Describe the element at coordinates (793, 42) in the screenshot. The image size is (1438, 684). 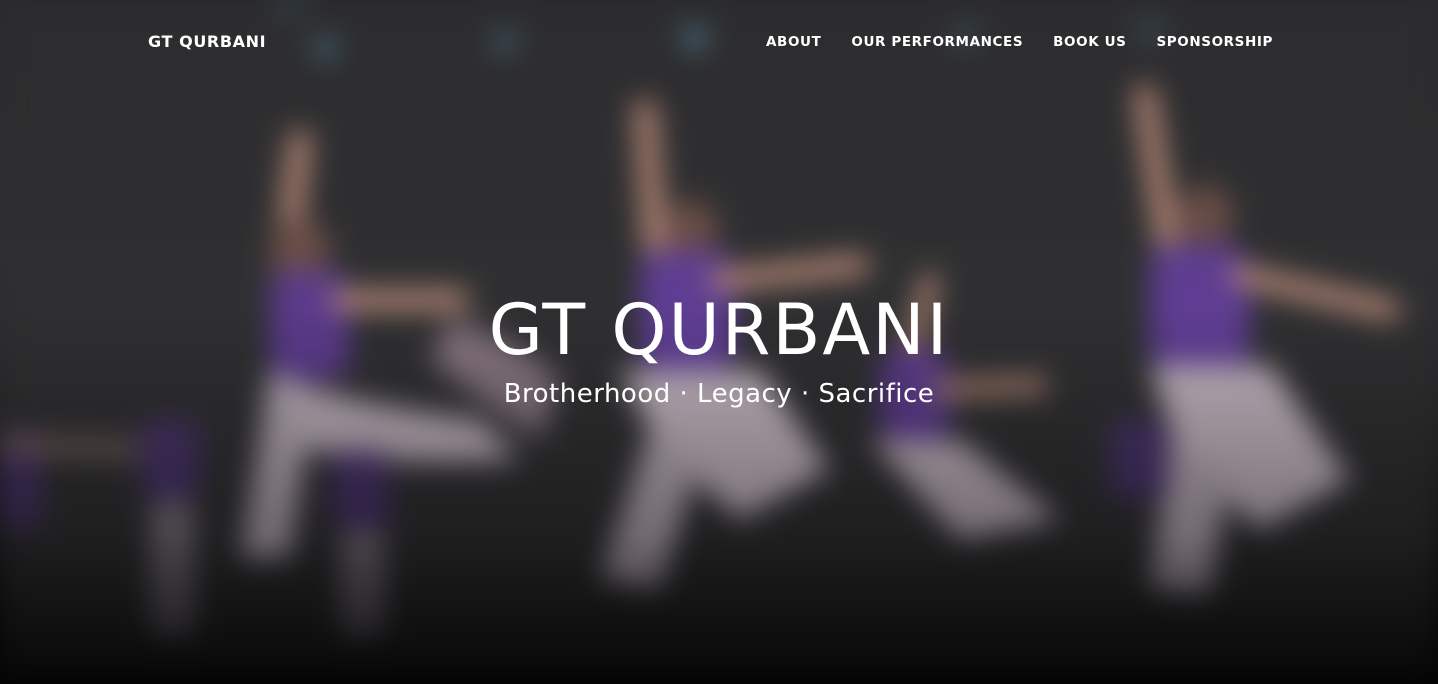
I see `nav-link-about: ABOUT` at that location.